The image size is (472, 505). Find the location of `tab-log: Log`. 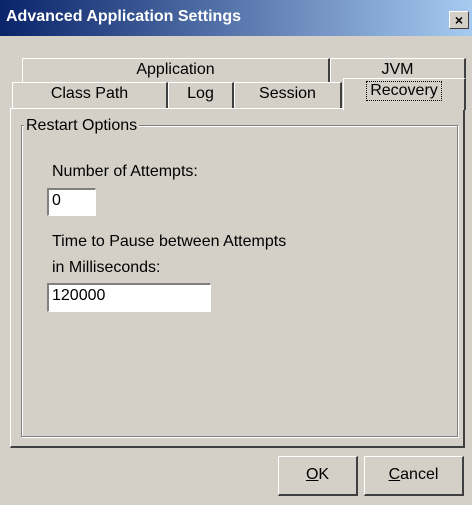

tab-log: Log is located at coordinates (201, 95).